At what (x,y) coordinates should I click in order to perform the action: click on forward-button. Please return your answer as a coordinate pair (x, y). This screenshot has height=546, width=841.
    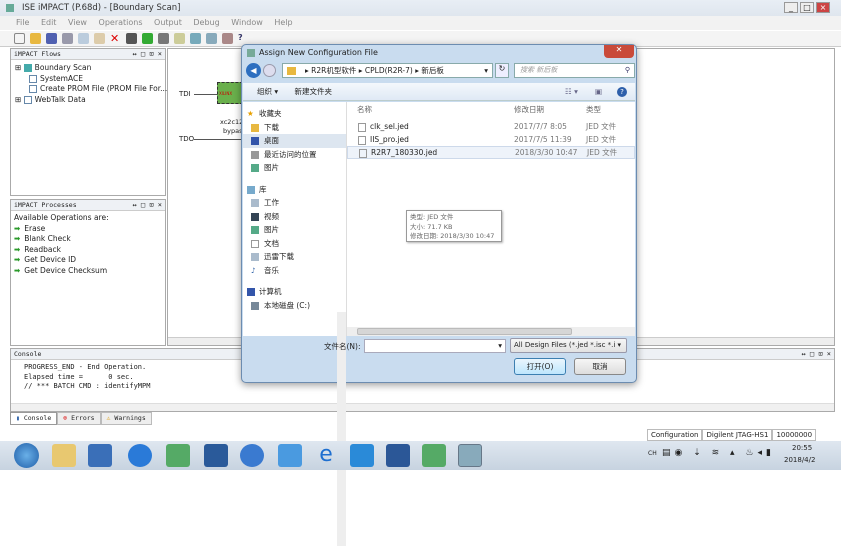
    Looking at the image, I should click on (269, 70).